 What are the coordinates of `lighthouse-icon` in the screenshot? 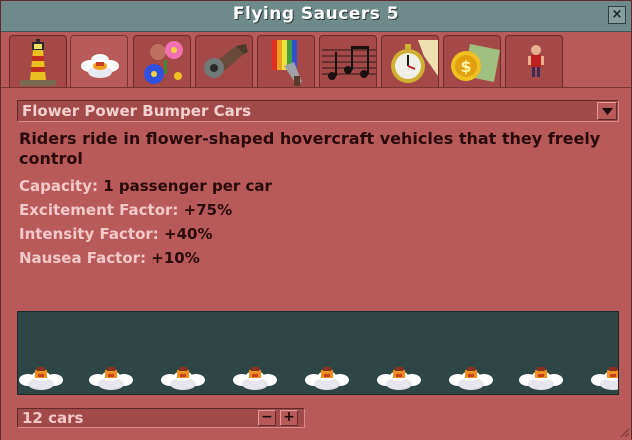 It's located at (38, 62).